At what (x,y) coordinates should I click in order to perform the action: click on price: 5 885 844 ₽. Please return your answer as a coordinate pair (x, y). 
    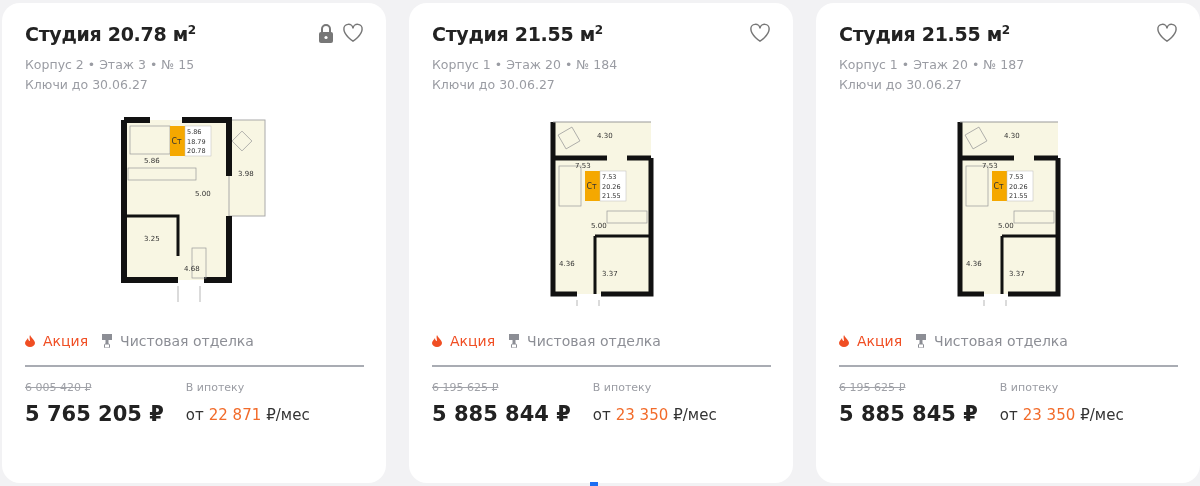
    Looking at the image, I should click on (501, 414).